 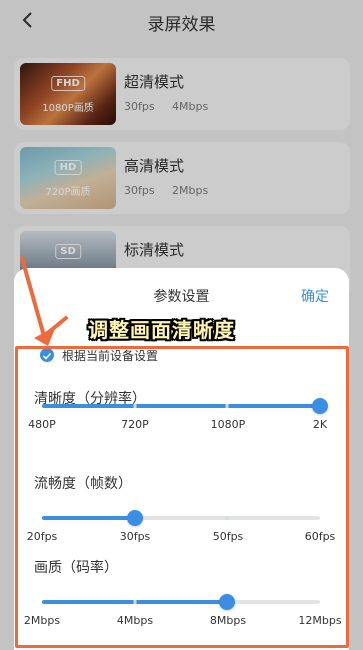 I want to click on sheet-title: 参数设置, so click(x=181, y=297).